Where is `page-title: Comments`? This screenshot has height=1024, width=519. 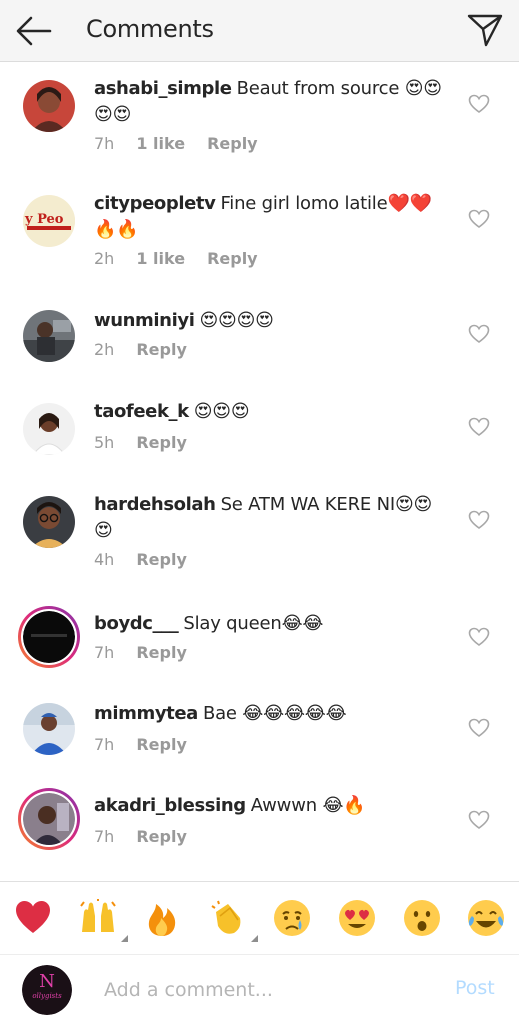 page-title: Comments is located at coordinates (150, 29).